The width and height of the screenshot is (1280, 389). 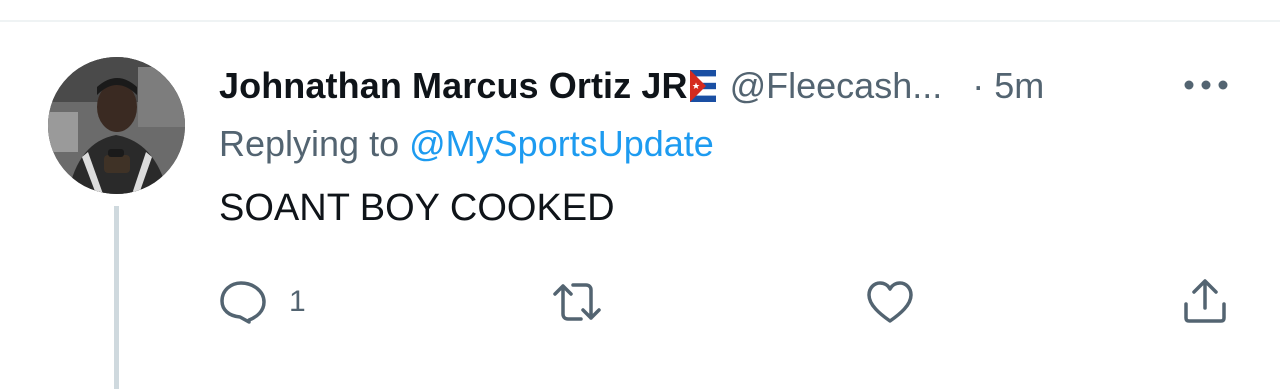 I want to click on like-button, so click(x=890, y=302).